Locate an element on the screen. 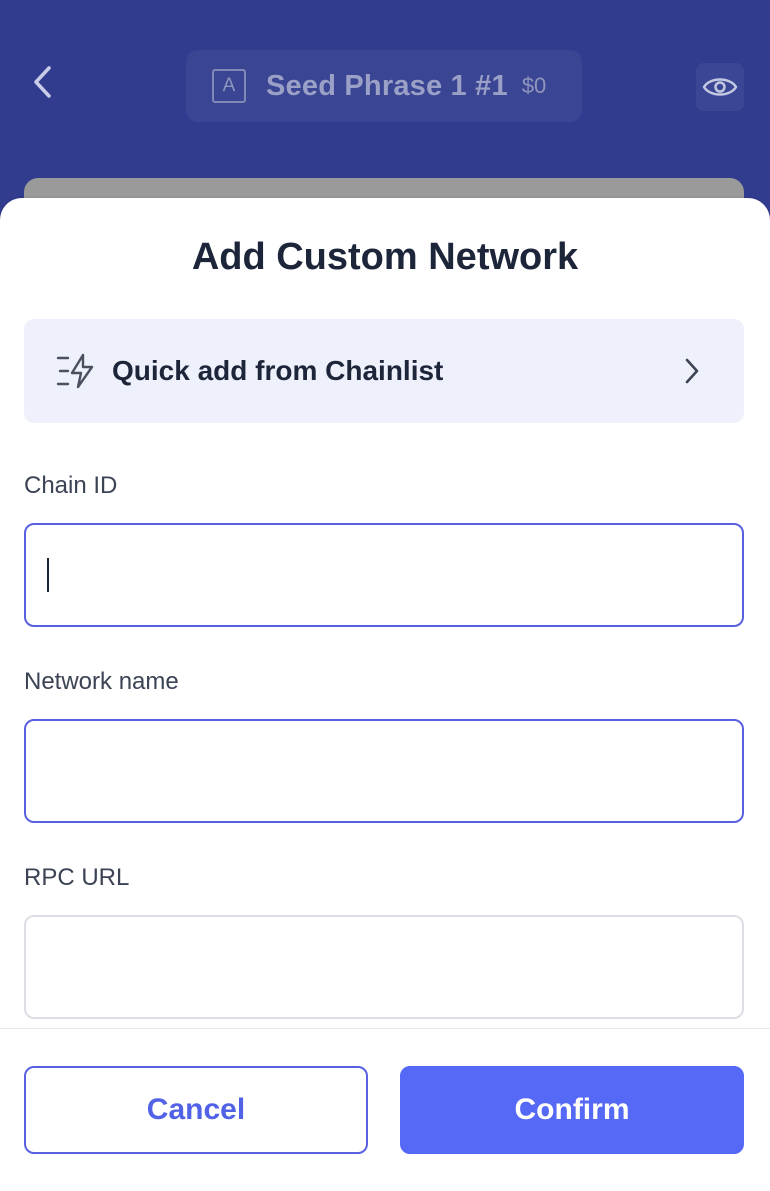 This screenshot has height=1191, width=770. text-cursor is located at coordinates (48, 575).